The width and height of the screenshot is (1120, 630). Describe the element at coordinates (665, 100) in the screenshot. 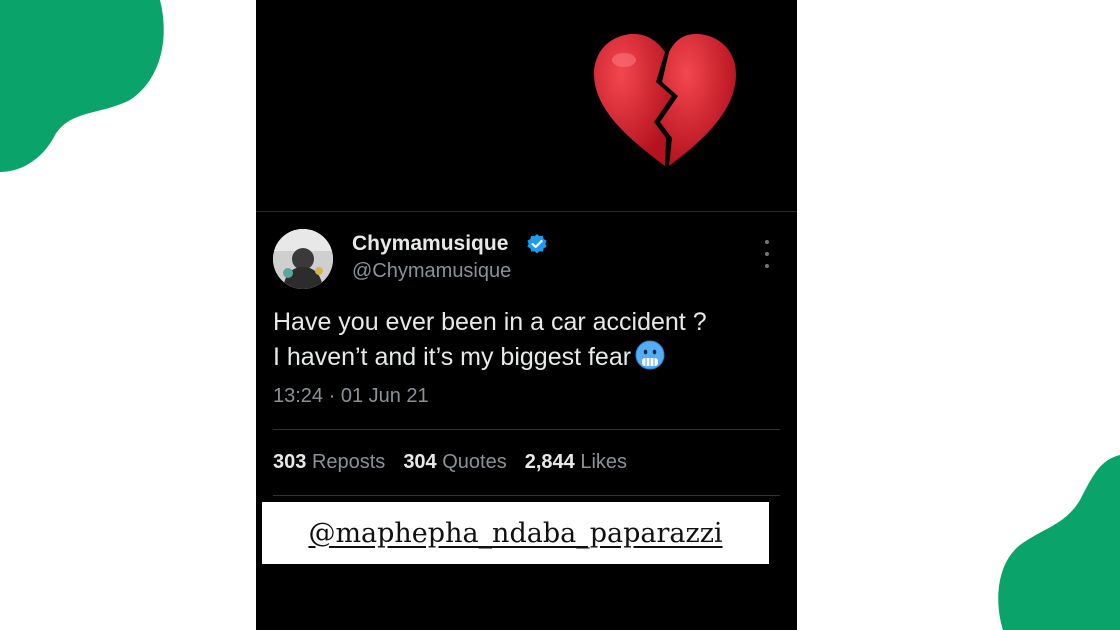

I see `broken-heart-icon` at that location.